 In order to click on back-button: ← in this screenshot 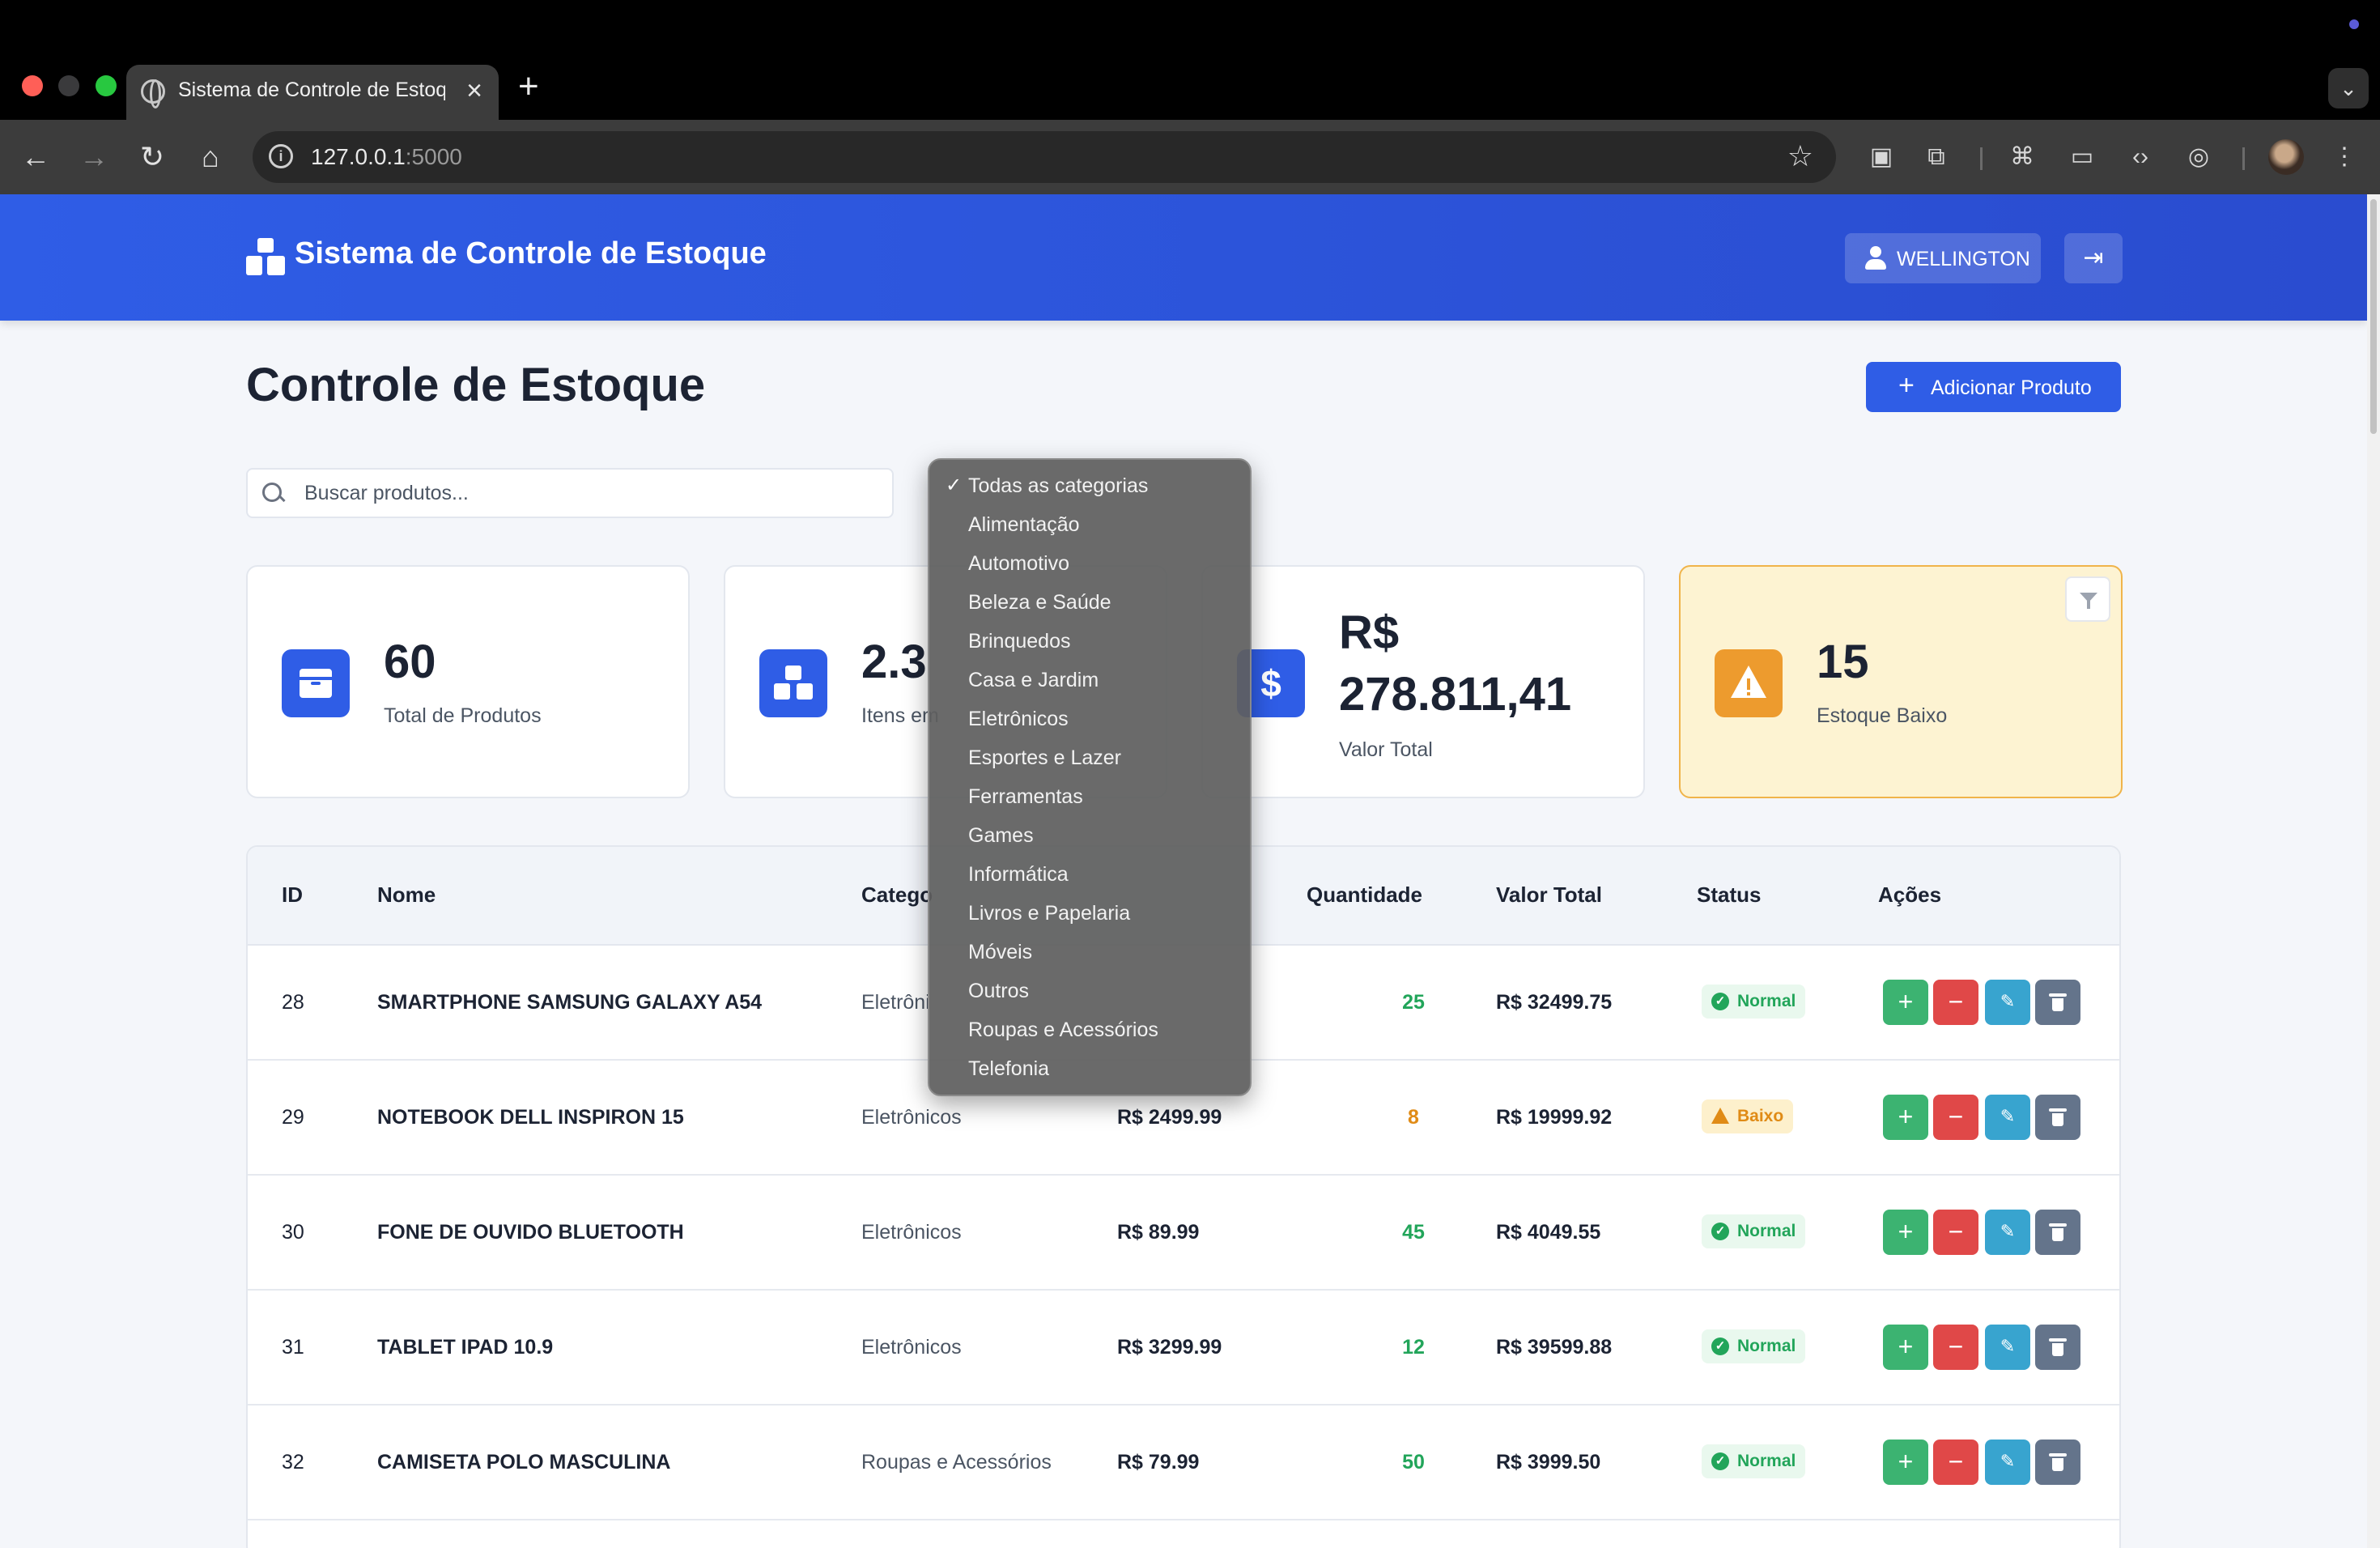, I will do `click(35, 157)`.